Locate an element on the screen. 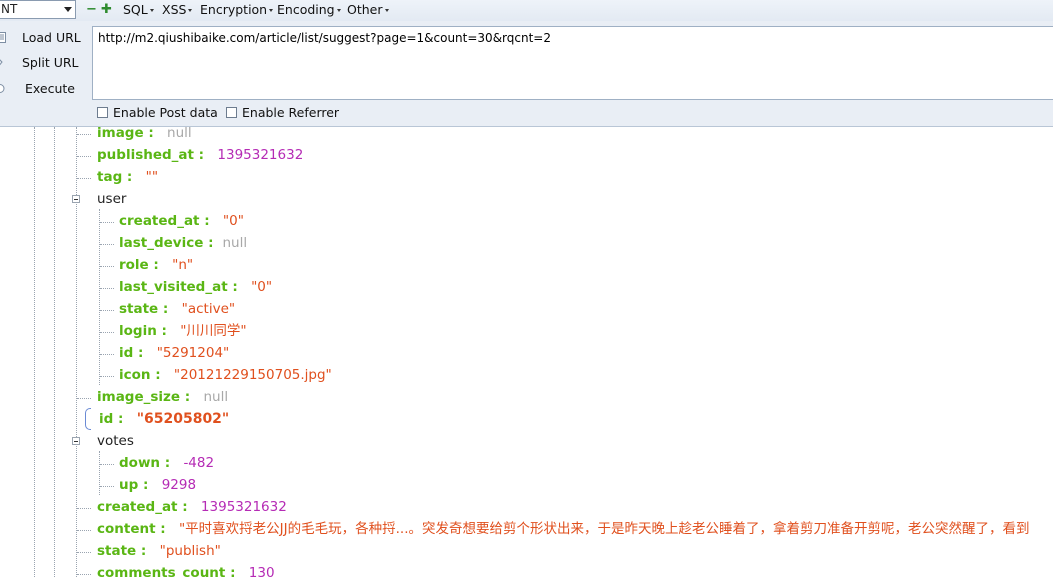 The width and height of the screenshot is (1053, 577). split-url-label: Split URL is located at coordinates (50, 62).